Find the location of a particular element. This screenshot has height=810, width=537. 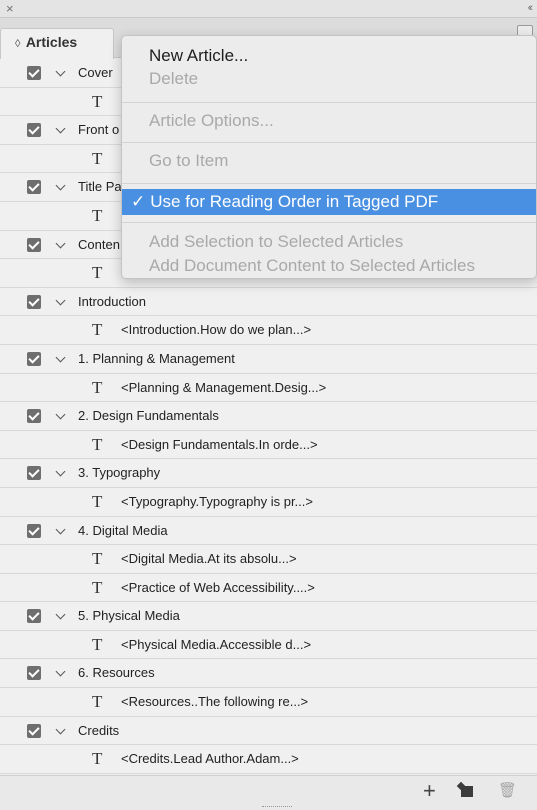

article-item-row: T <Credits.Lead Author.Adam...> is located at coordinates (268, 759).